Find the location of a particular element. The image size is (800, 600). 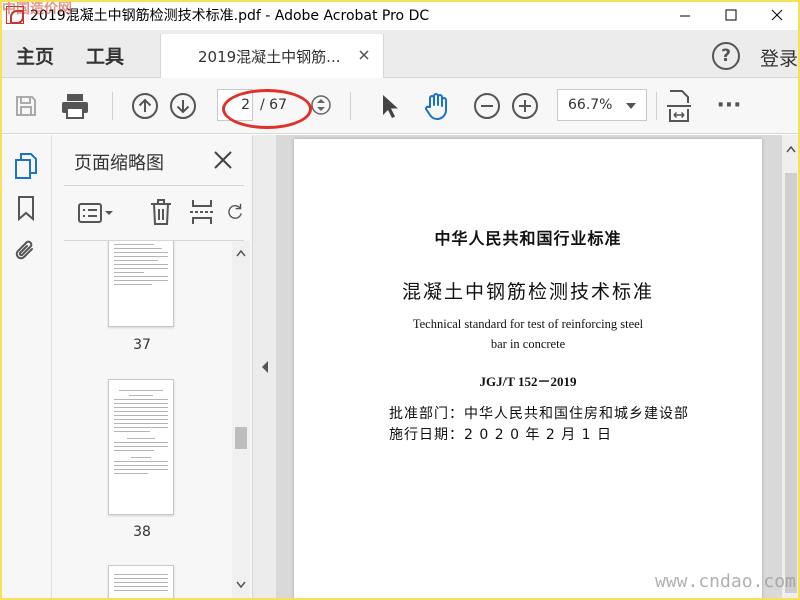

insert-page-button is located at coordinates (202, 212).